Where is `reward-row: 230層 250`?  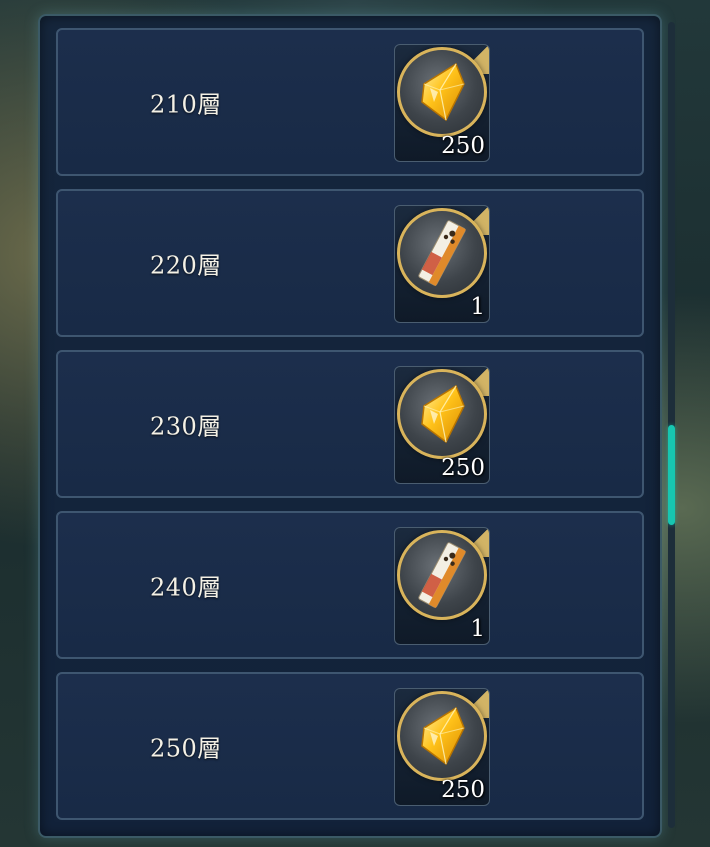 reward-row: 230層 250 is located at coordinates (350, 424).